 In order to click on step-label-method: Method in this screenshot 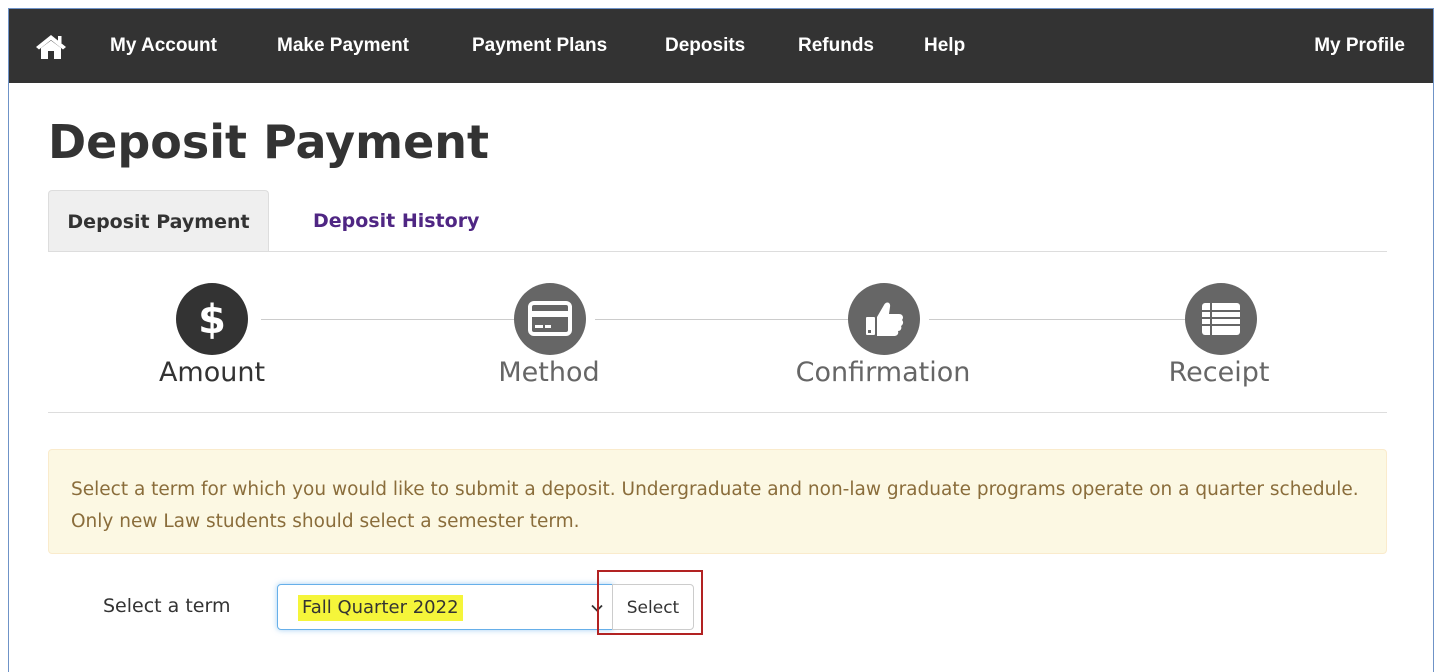, I will do `click(549, 372)`.